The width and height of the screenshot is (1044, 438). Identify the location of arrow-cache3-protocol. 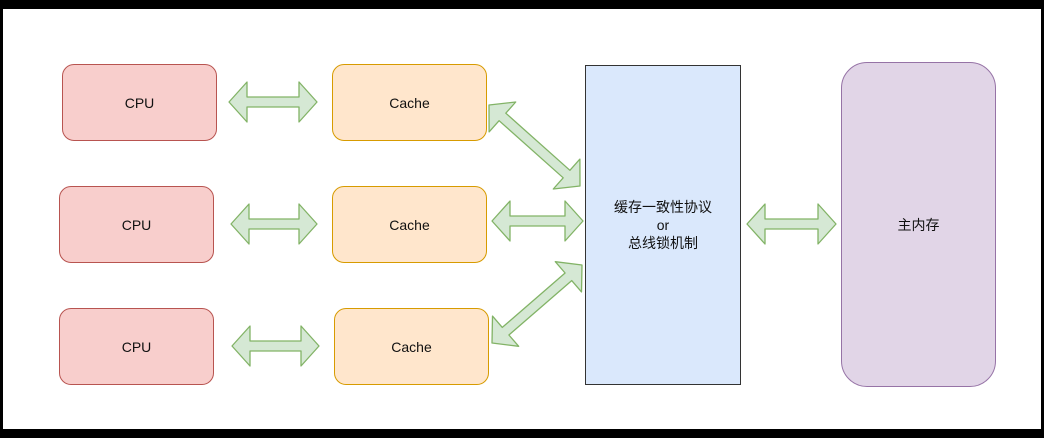
(537, 304).